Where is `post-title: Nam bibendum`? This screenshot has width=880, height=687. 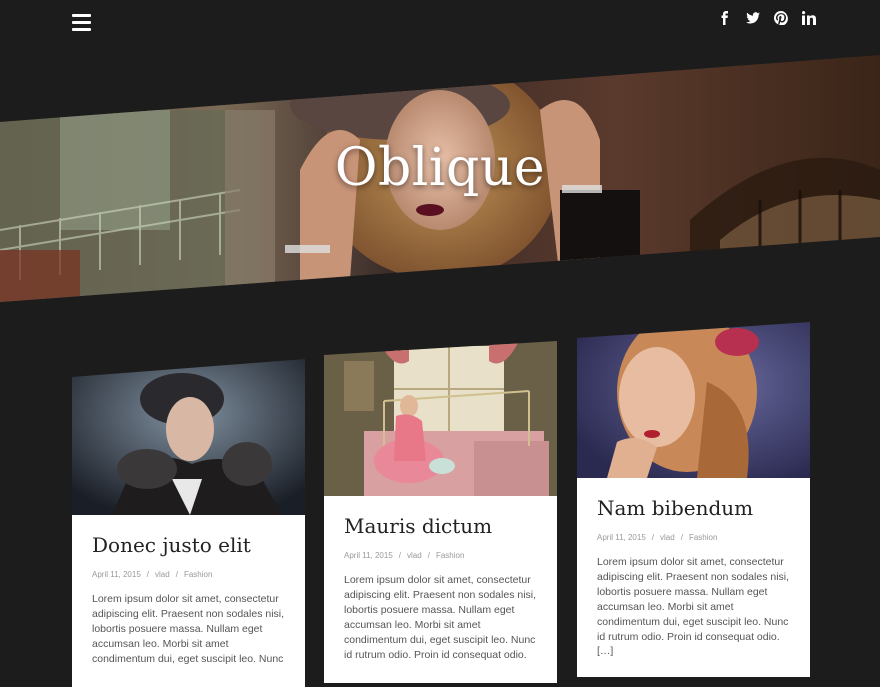
post-title: Nam bibendum is located at coordinates (693, 499).